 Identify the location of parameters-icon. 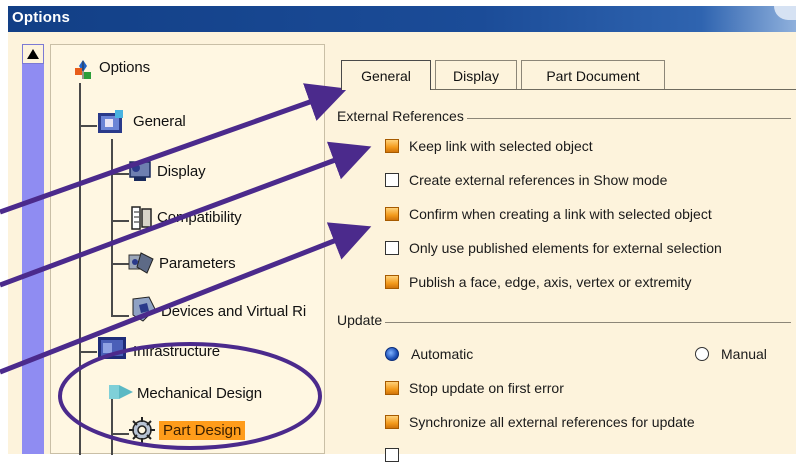
(141, 263).